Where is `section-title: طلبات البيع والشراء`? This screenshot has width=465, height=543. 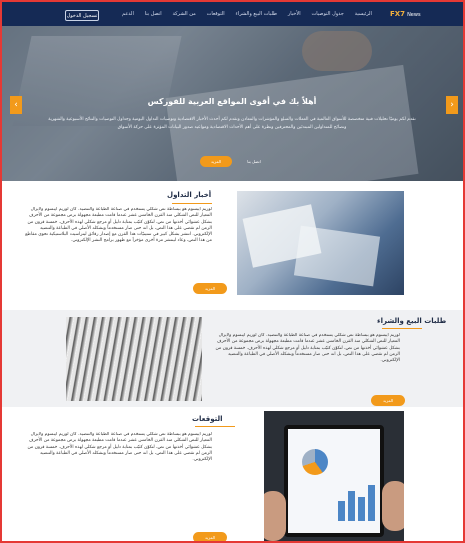 section-title: طلبات البيع والشراء is located at coordinates (412, 321).